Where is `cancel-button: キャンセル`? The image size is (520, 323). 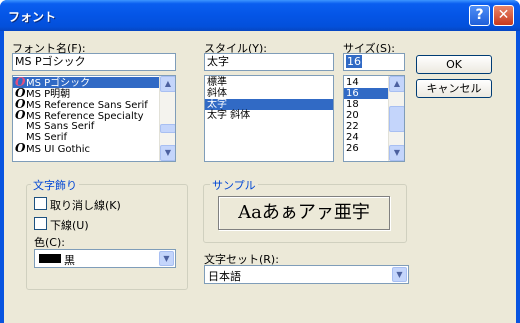
cancel-button: キャンセル is located at coordinates (454, 88).